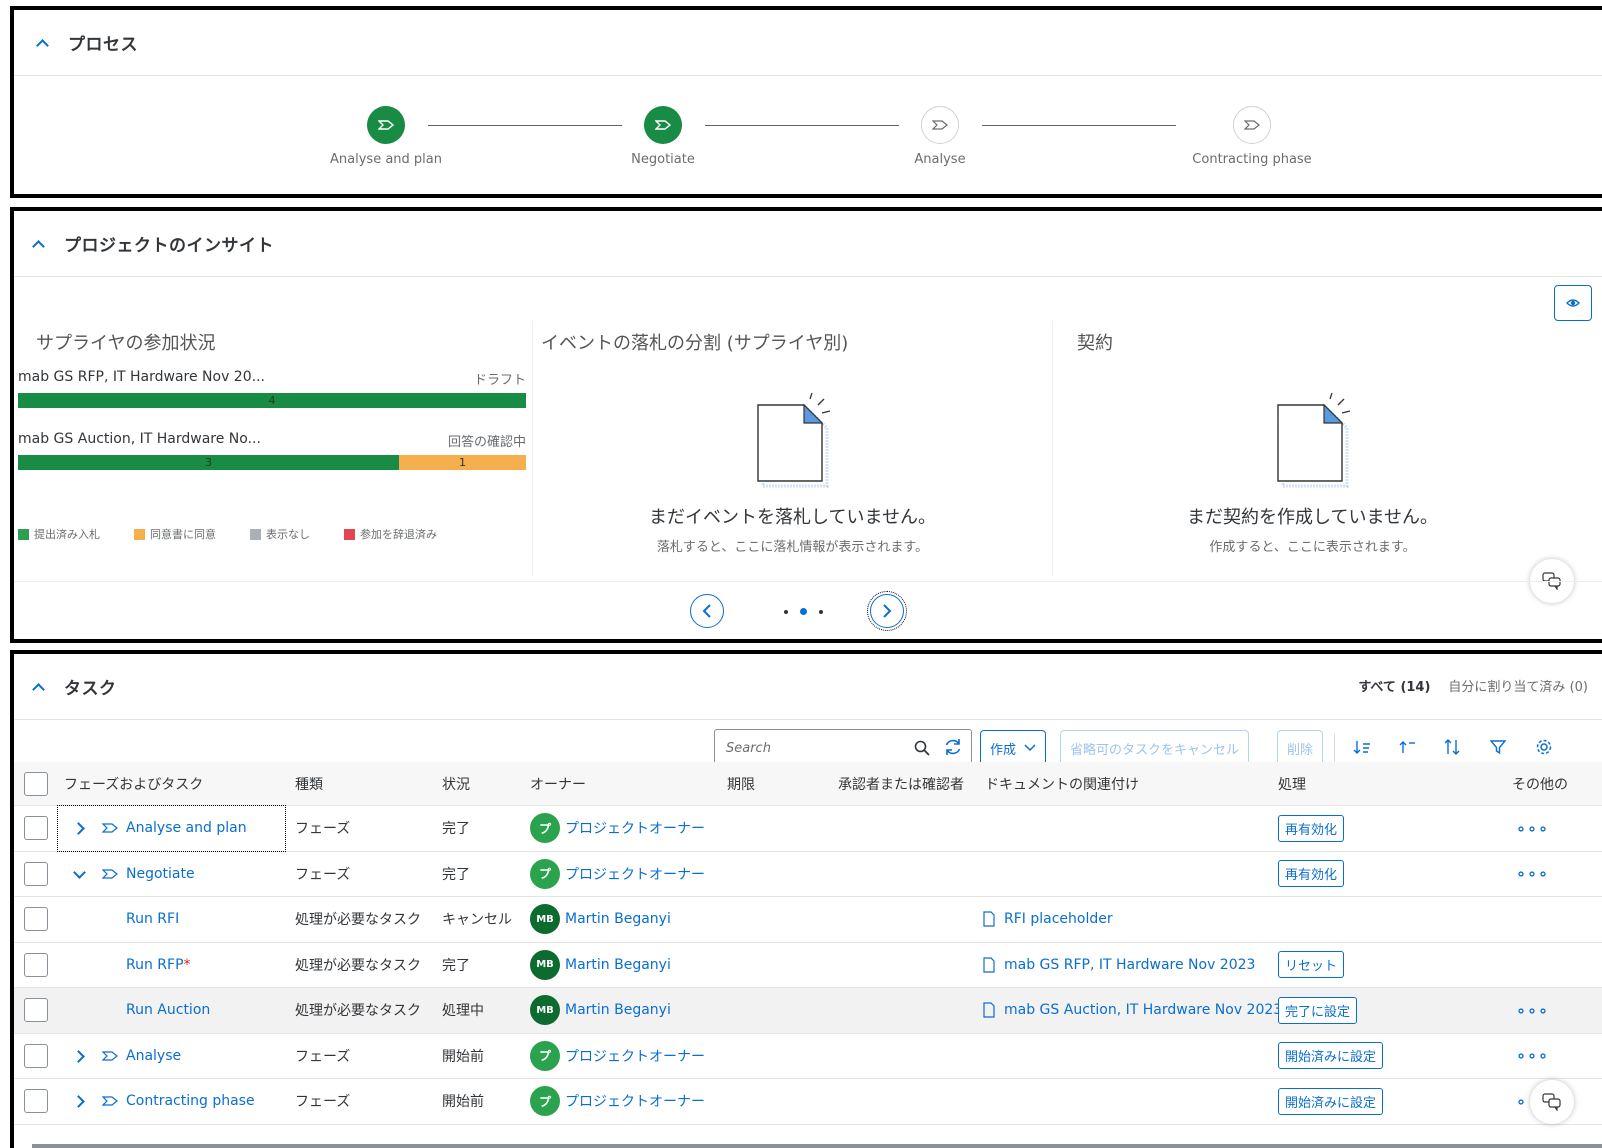  I want to click on horizontal-scrollbar, so click(817, 1146).